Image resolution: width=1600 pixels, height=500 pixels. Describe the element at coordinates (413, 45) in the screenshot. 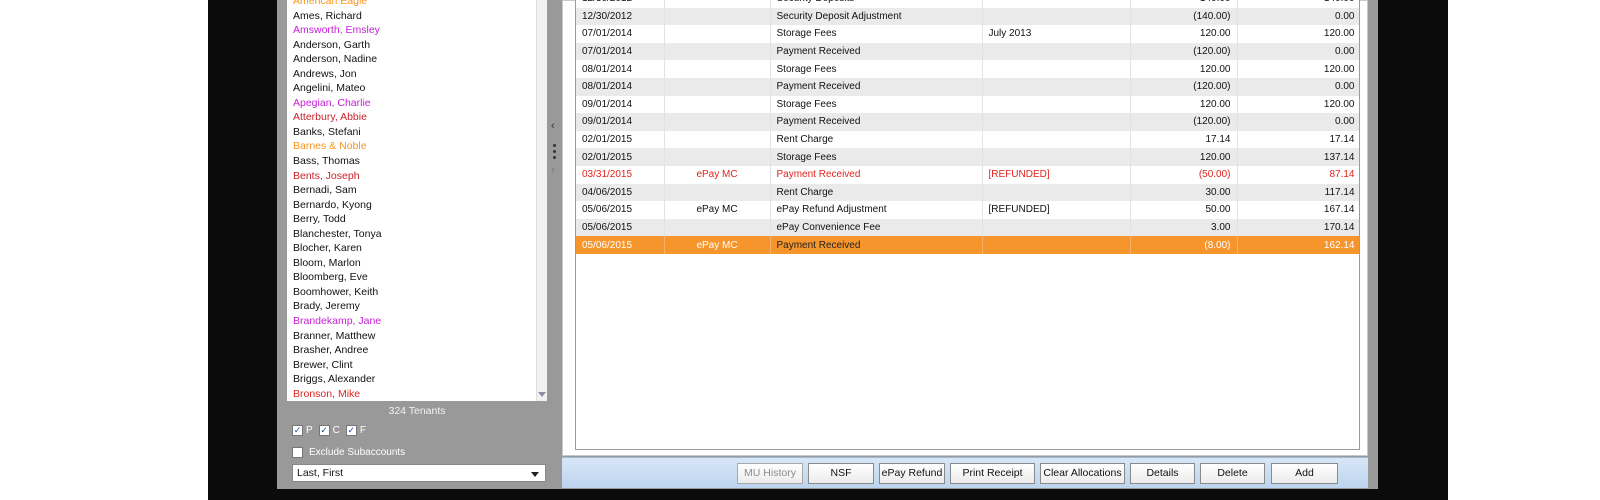

I see `tenant-list-item: Anderson, Garth` at that location.